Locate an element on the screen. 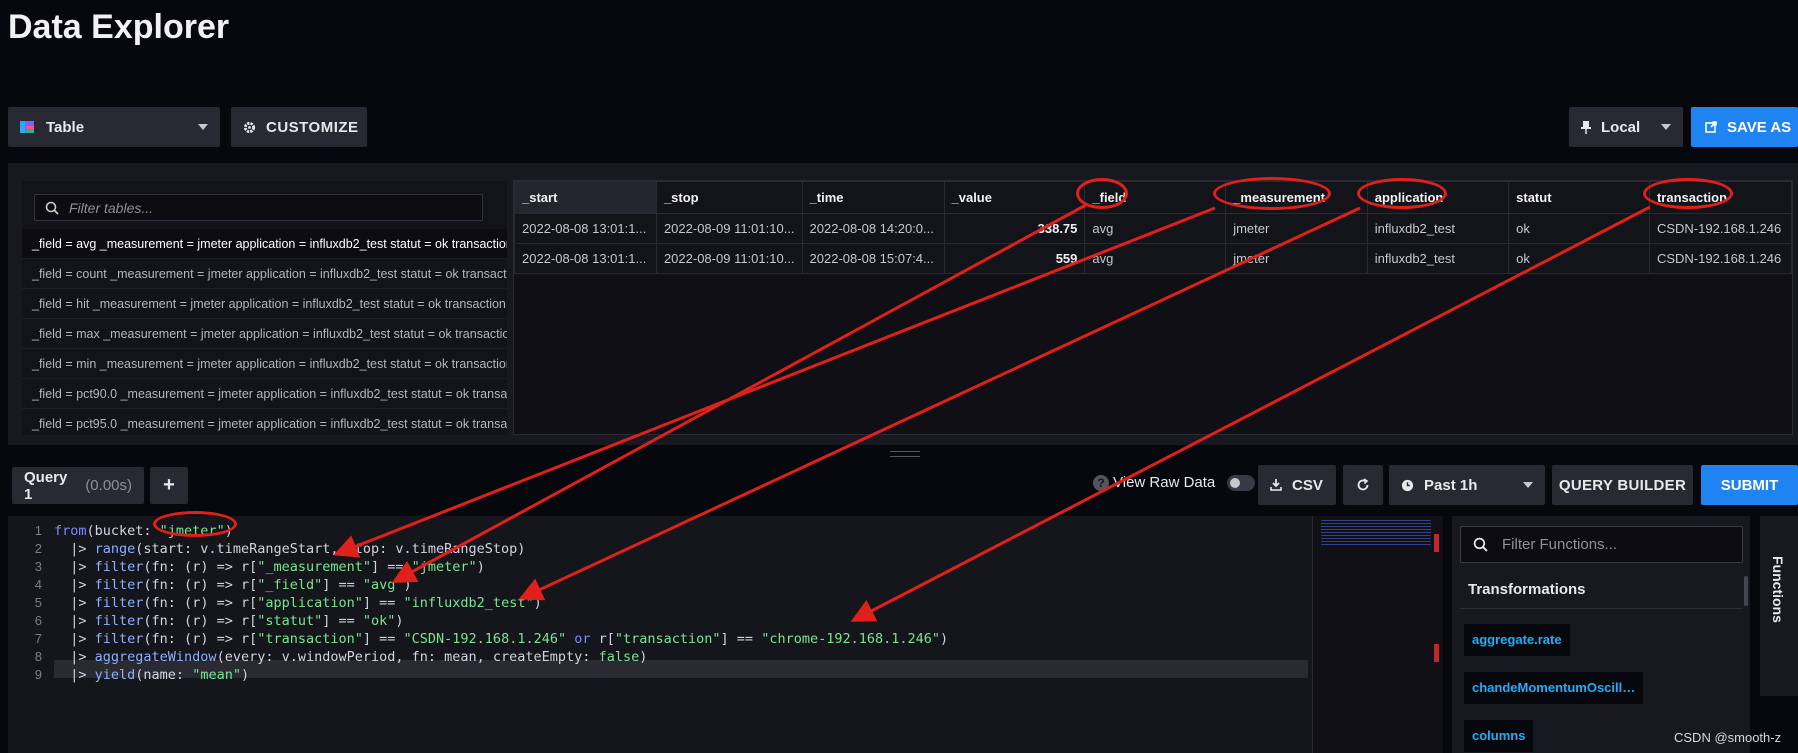  functions-scrollbar is located at coordinates (1746, 591).